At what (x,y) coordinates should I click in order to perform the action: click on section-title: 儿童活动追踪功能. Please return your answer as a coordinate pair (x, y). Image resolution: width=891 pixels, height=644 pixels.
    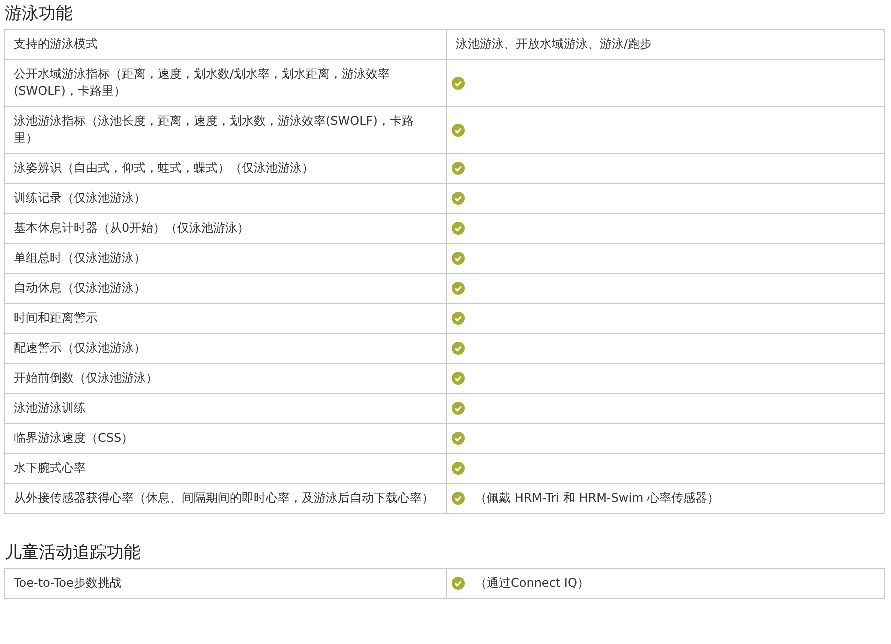
    Looking at the image, I should click on (73, 553).